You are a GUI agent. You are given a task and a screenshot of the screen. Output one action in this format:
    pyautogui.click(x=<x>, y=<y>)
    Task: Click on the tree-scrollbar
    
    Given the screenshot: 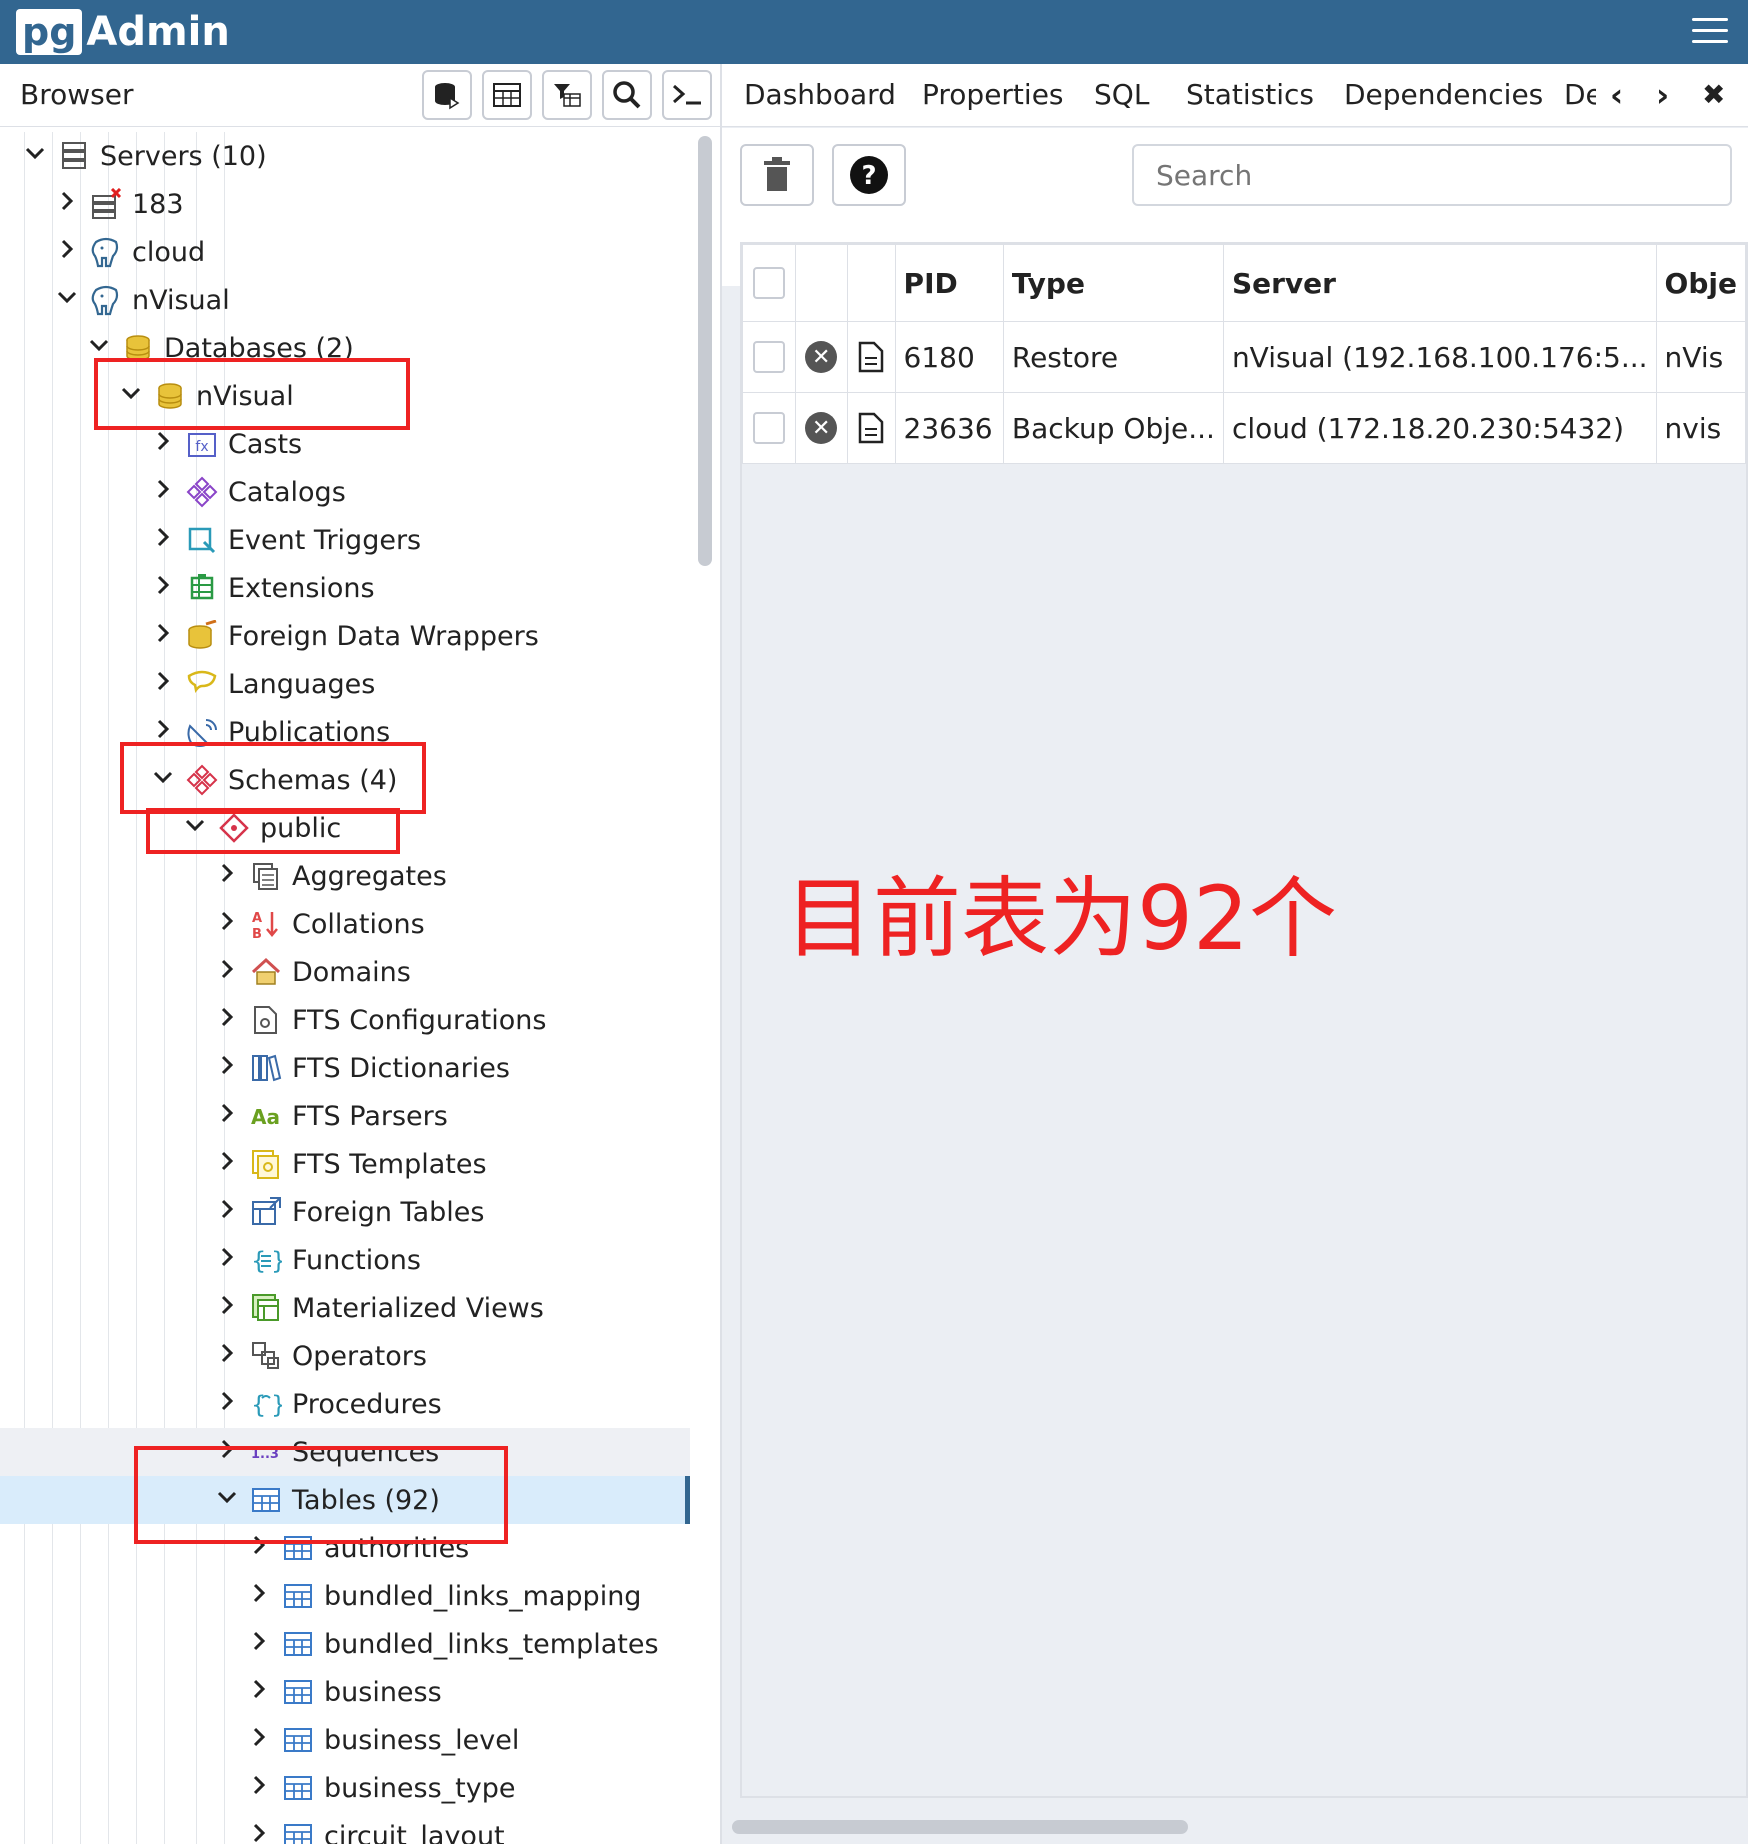 What is the action you would take?
    pyautogui.click(x=705, y=351)
    